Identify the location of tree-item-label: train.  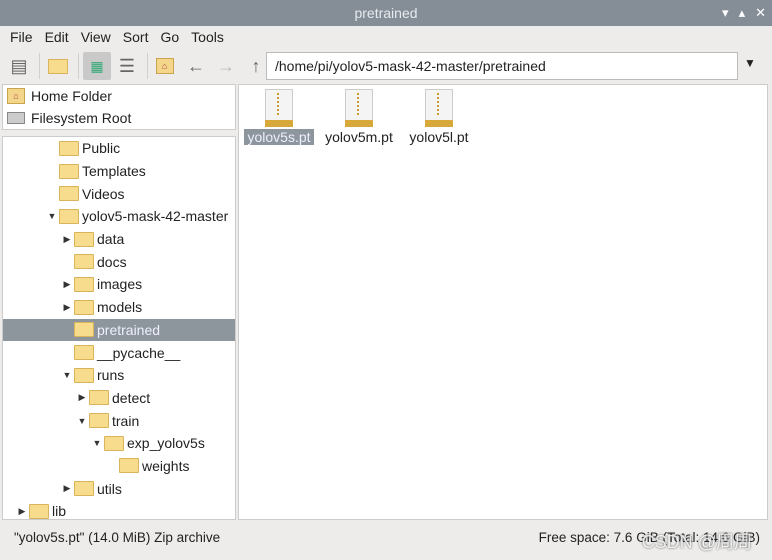
(126, 420).